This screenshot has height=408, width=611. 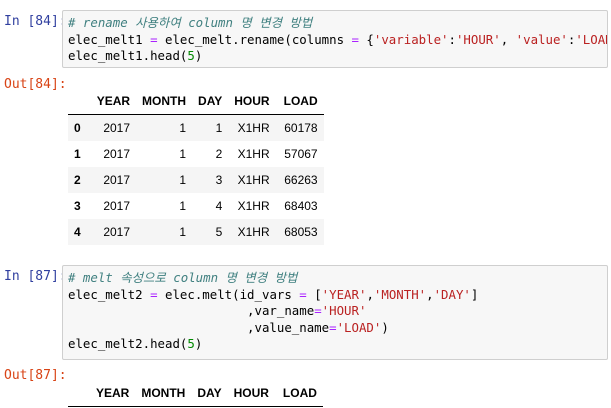 I want to click on dataframe-table-87: YEAR MONTH DAY HOUR LOAD, so click(x=195, y=393).